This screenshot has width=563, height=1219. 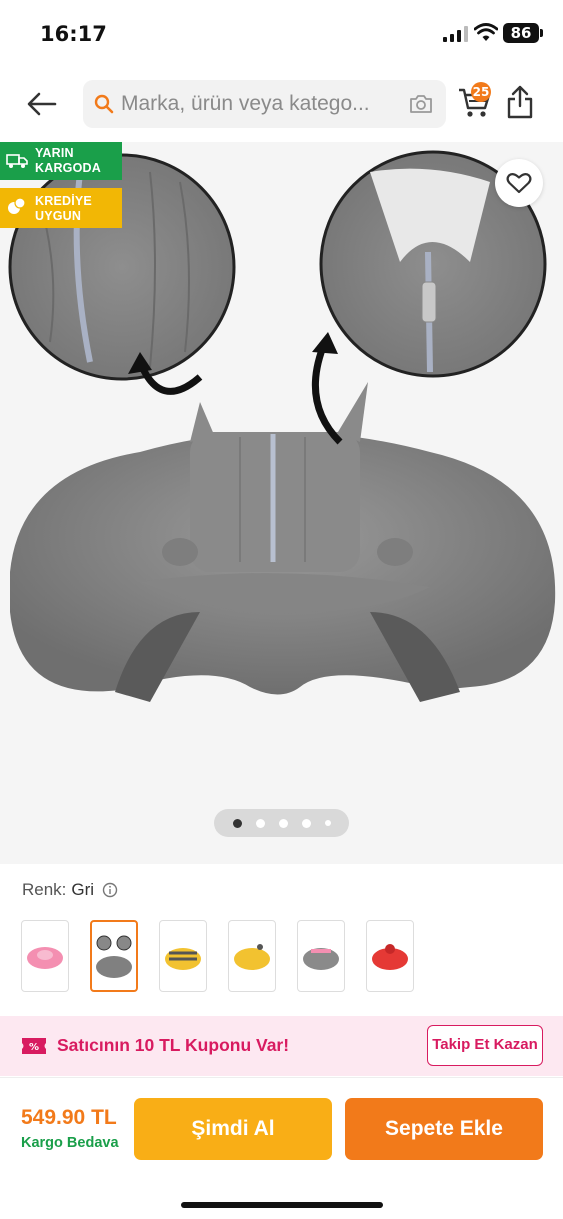 What do you see at coordinates (70, 890) in the screenshot?
I see `color-selector-label: Renk: Gri` at bounding box center [70, 890].